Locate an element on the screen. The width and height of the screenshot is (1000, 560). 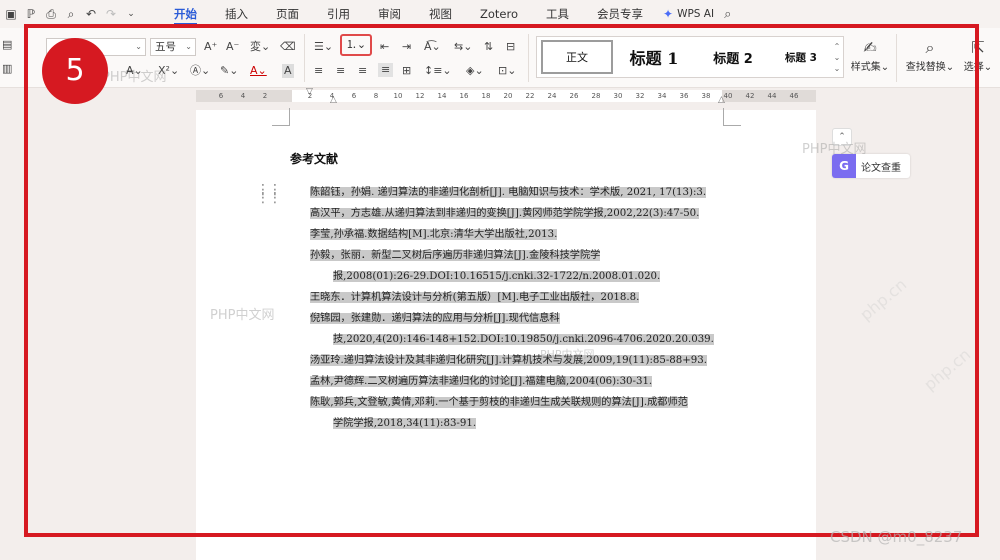
tab-page: 页面 is located at coordinates (287, 14).